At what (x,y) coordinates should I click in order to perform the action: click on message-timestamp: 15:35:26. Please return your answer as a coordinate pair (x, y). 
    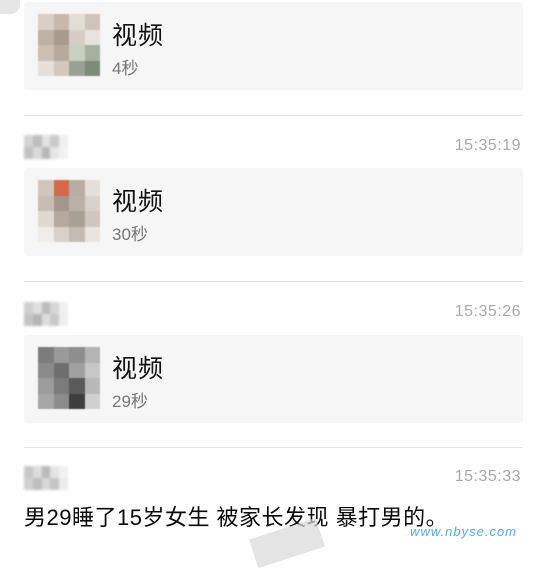
    Looking at the image, I should click on (487, 311).